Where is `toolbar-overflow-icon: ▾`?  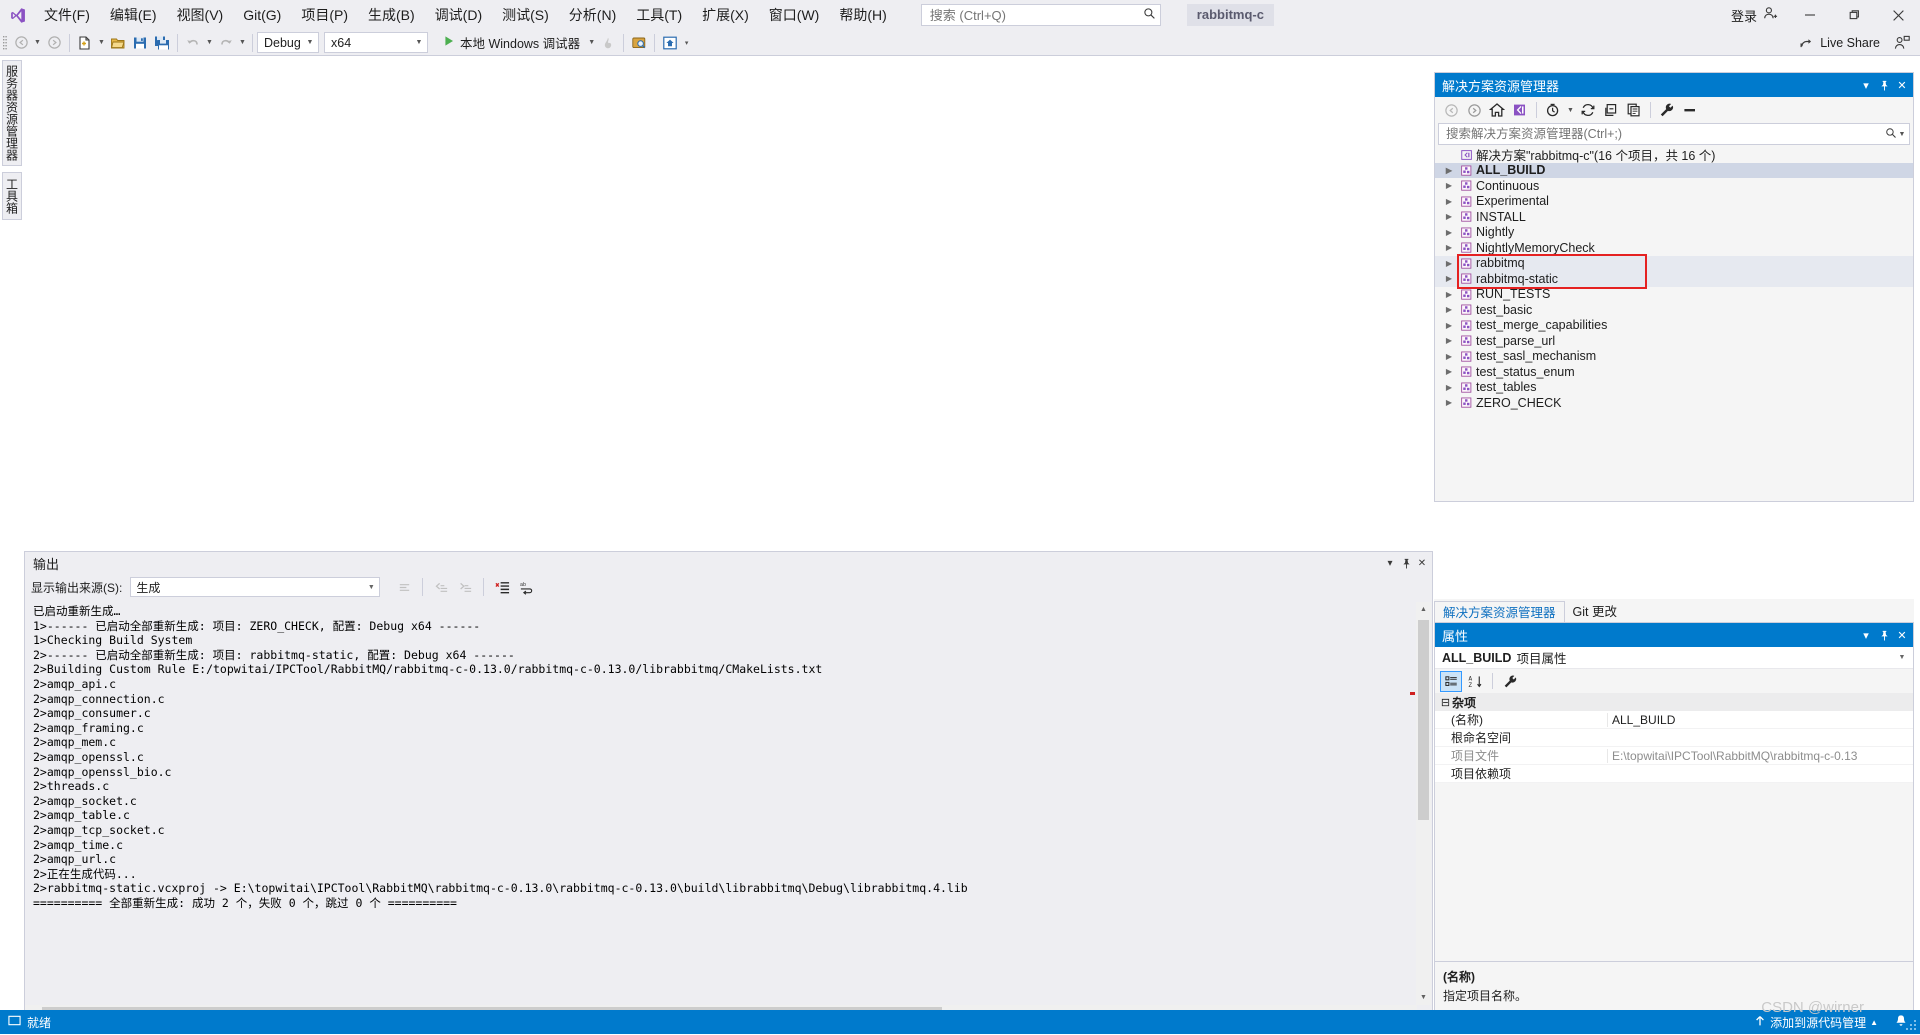
toolbar-overflow-icon: ▾ is located at coordinates (686, 43).